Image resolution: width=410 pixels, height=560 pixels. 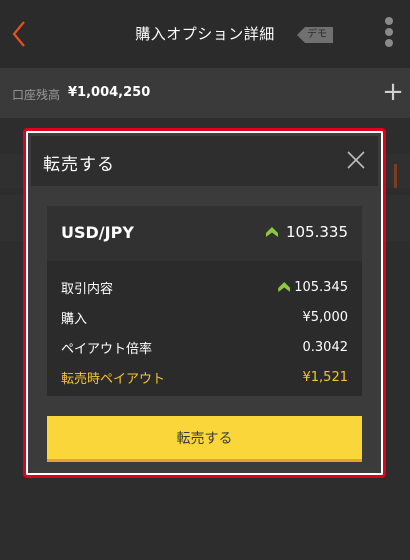 What do you see at coordinates (356, 160) in the screenshot?
I see `close-icon` at bounding box center [356, 160].